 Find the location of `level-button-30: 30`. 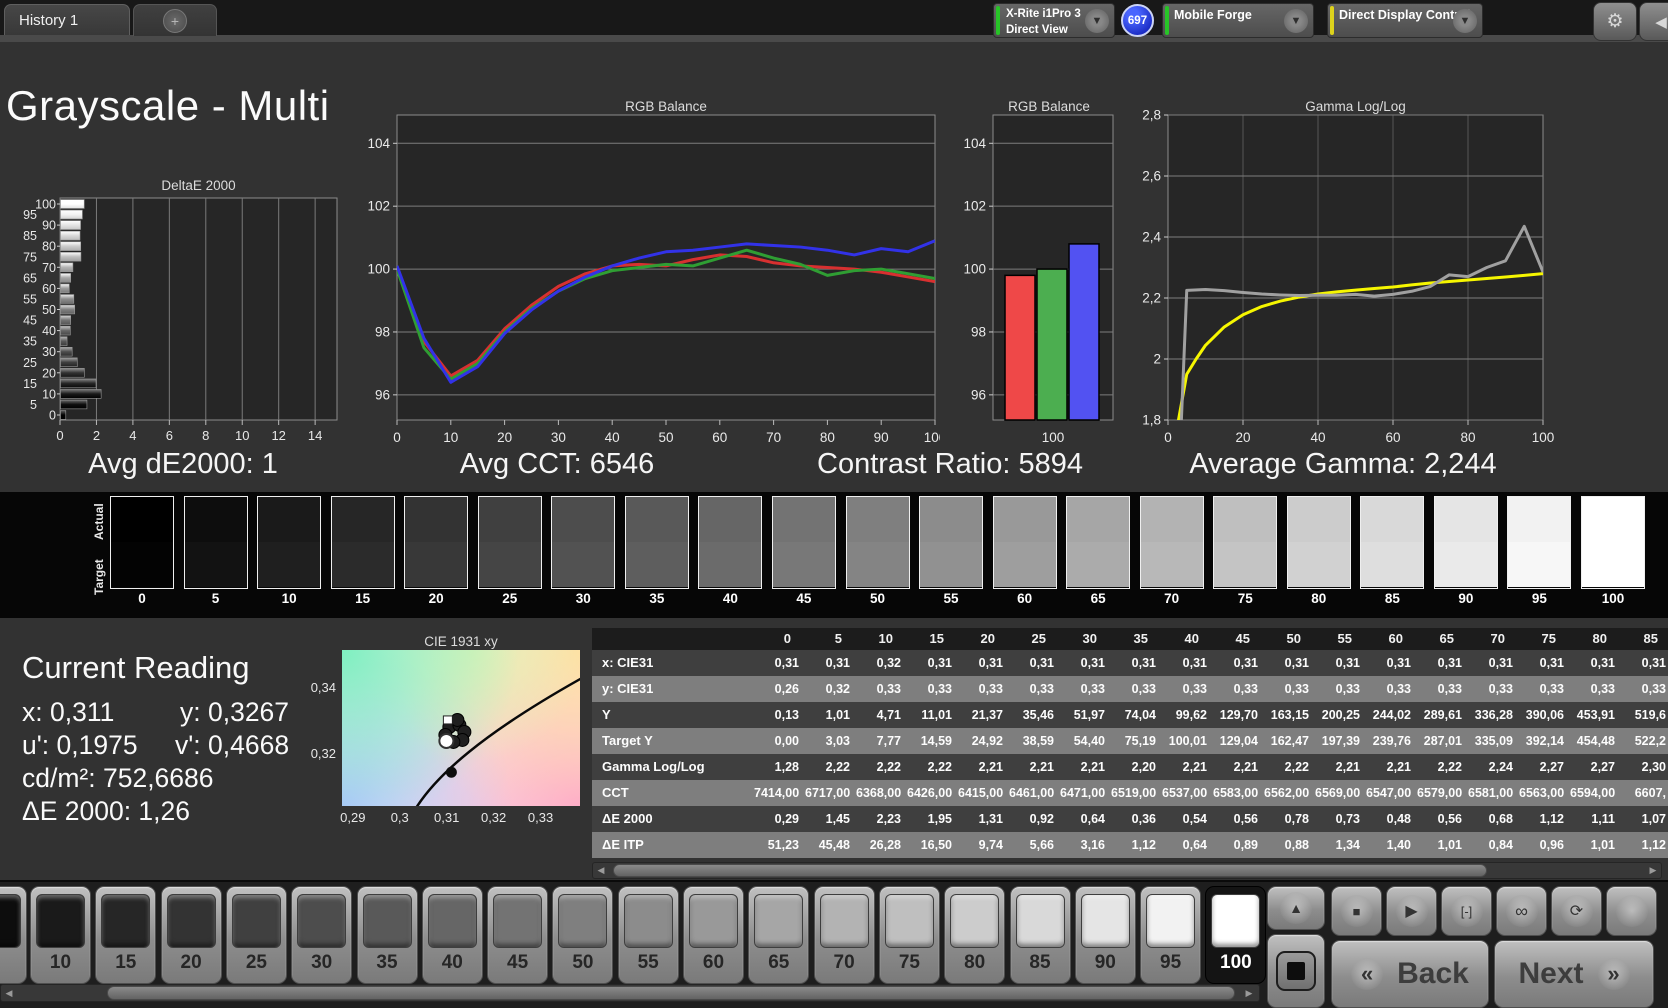

level-button-30: 30 is located at coordinates (322, 935).